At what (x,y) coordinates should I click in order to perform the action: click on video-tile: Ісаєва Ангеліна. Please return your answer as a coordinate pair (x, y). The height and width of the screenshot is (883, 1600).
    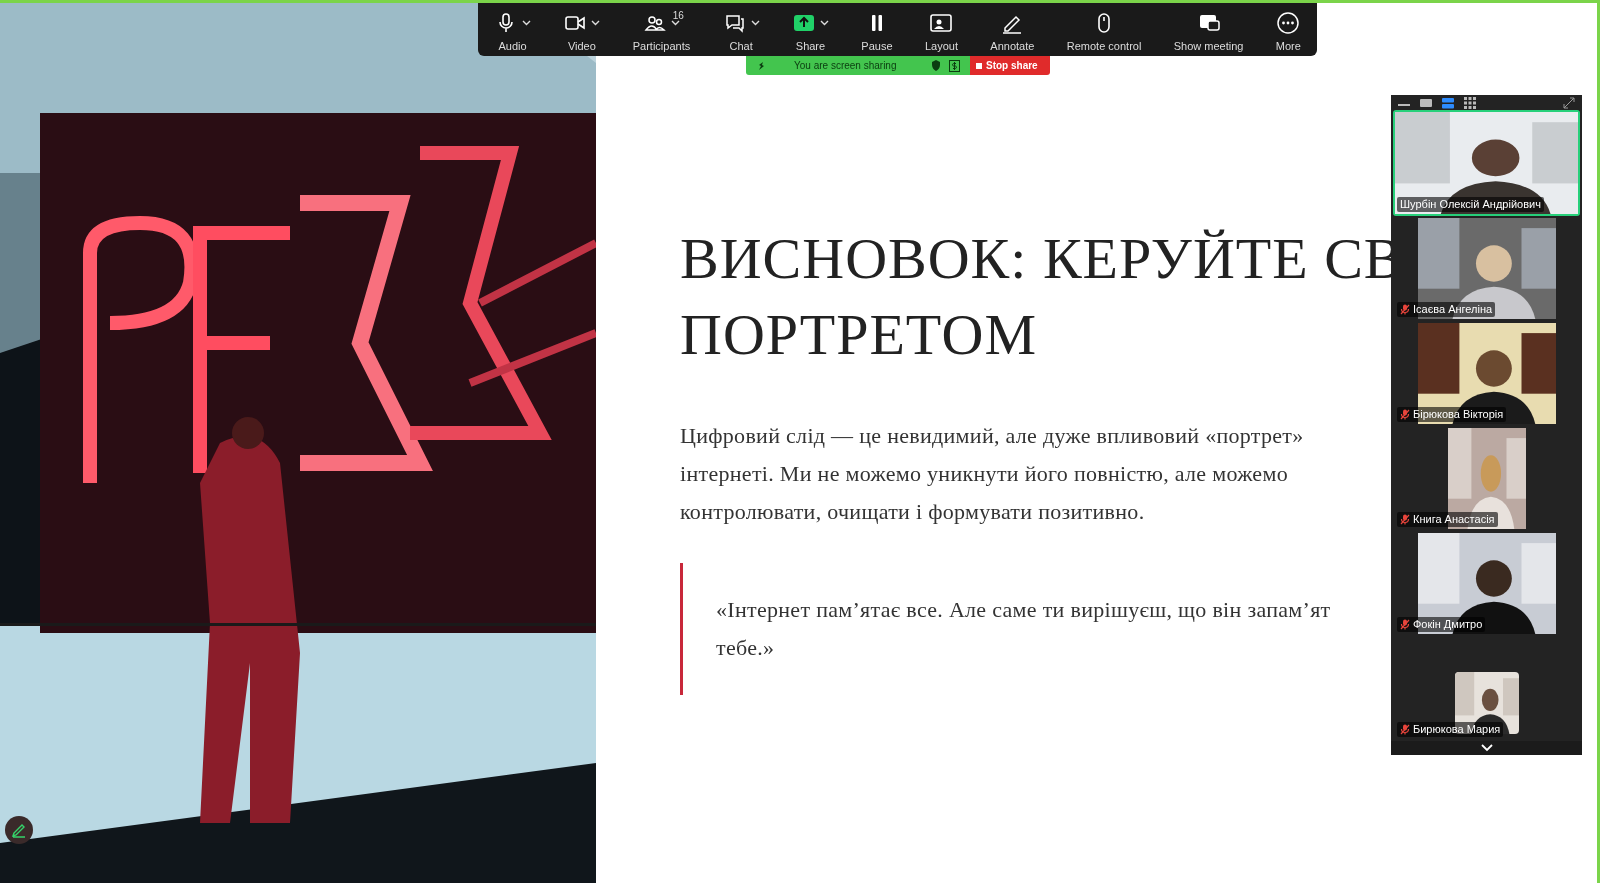
    Looking at the image, I should click on (1486, 269).